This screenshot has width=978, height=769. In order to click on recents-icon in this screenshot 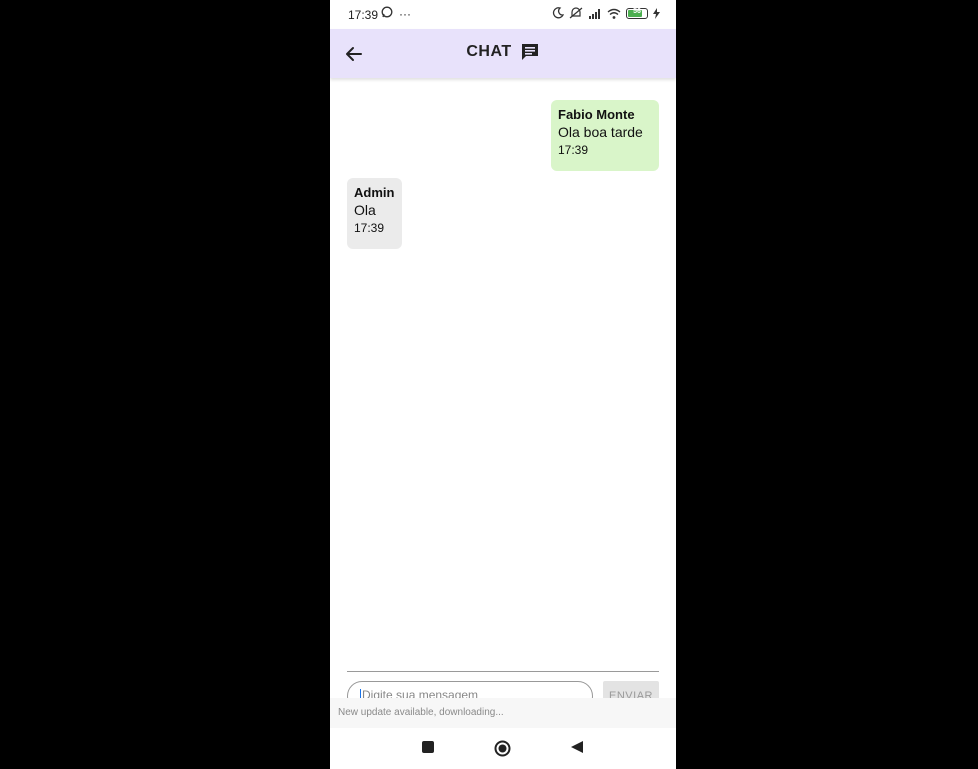, I will do `click(428, 747)`.